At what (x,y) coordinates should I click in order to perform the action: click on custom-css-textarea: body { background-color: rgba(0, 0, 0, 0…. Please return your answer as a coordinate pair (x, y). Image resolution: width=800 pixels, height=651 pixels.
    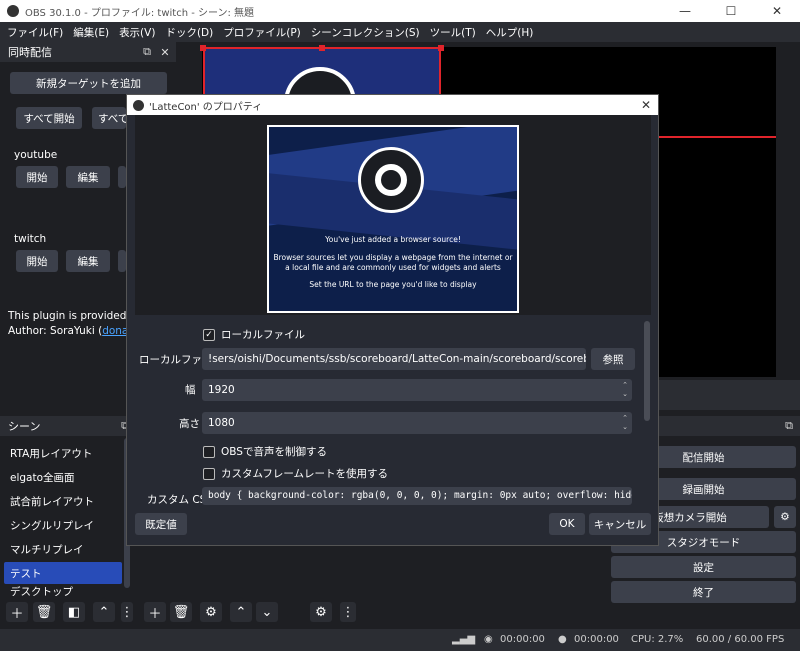
    Looking at the image, I should click on (417, 496).